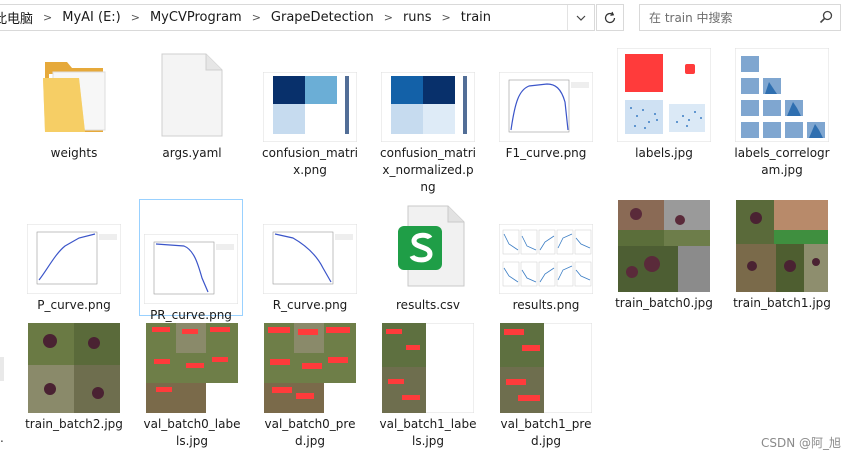  I want to click on file-item-r-curve: R_curve.png, so click(310, 257).